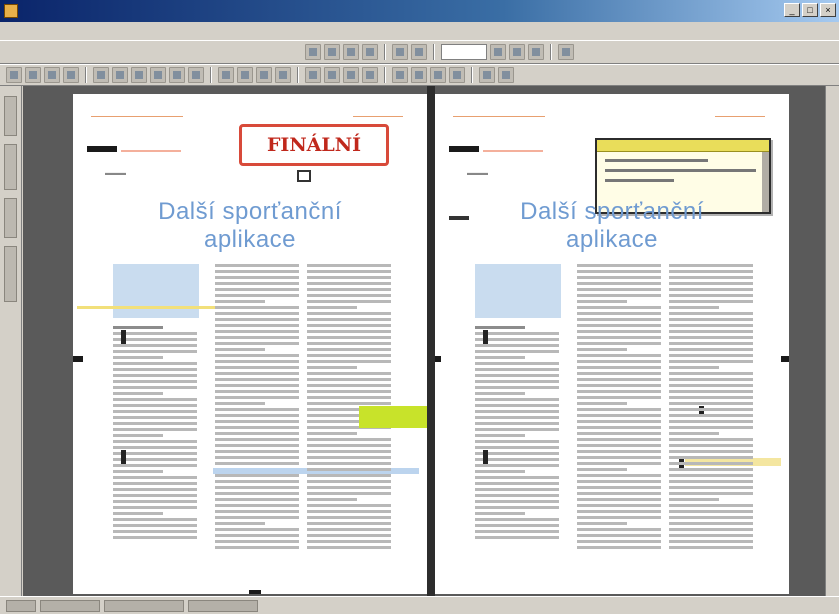 The width and height of the screenshot is (839, 614). I want to click on bold-icon, so click(101, 75).